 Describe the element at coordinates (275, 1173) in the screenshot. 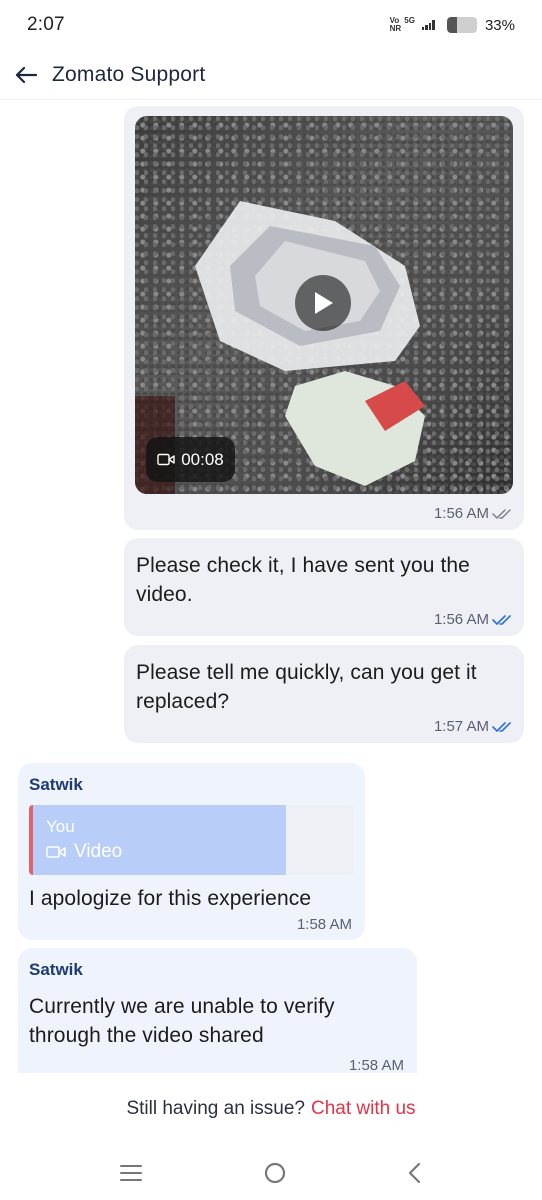

I see `home-icon` at that location.